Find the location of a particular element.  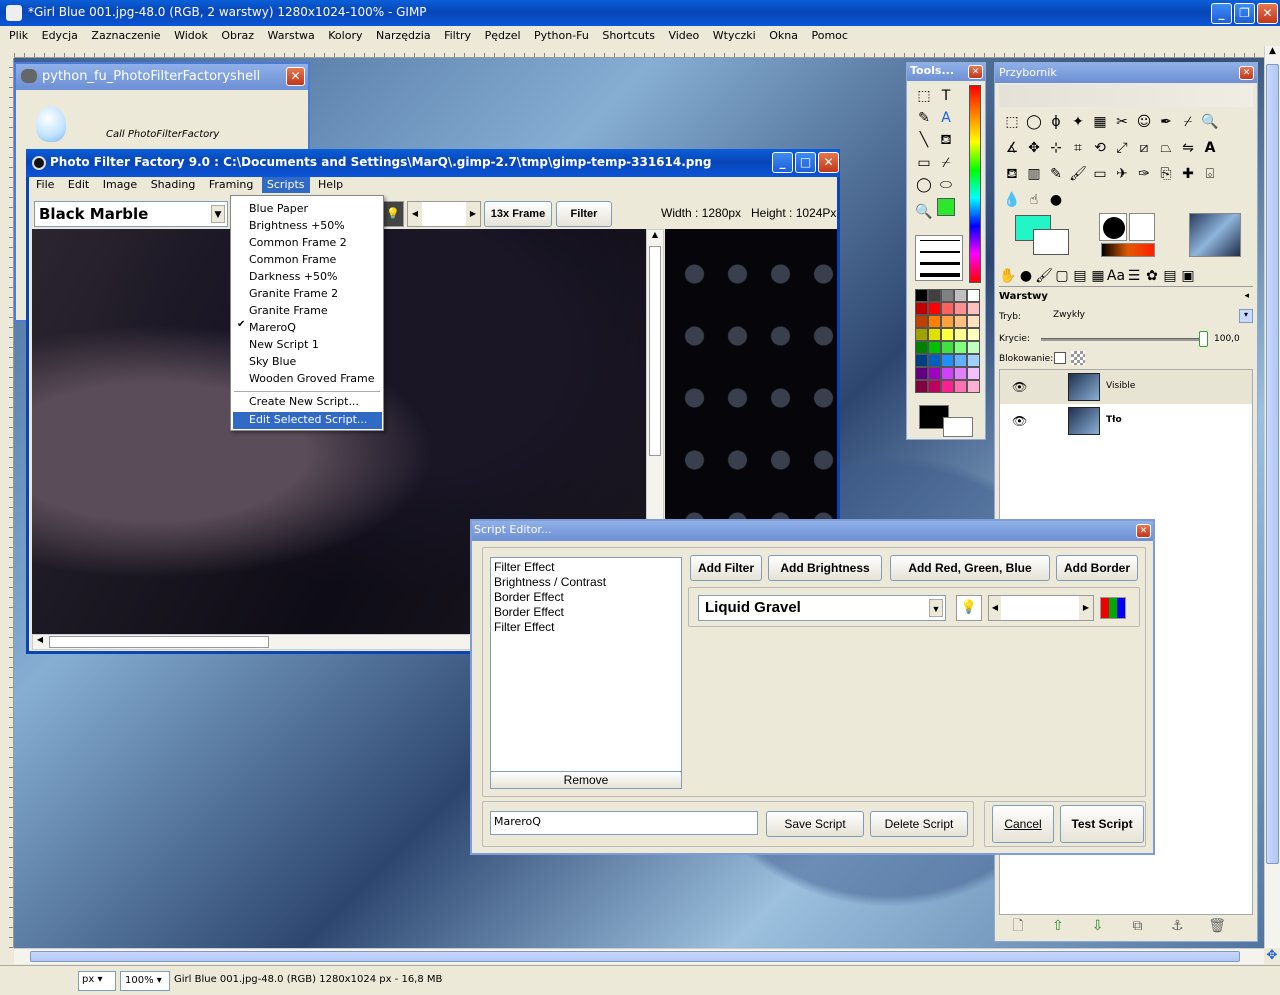

lock-alpha-icon is located at coordinates (1078, 358).